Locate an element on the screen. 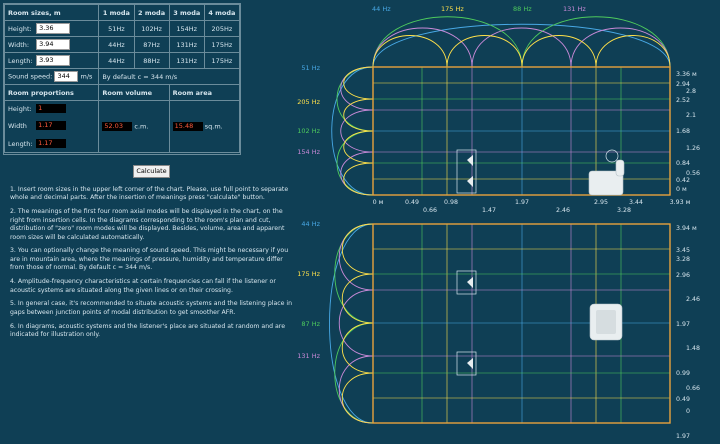  left-freq-label-3: 102 Hz is located at coordinates (308, 131).